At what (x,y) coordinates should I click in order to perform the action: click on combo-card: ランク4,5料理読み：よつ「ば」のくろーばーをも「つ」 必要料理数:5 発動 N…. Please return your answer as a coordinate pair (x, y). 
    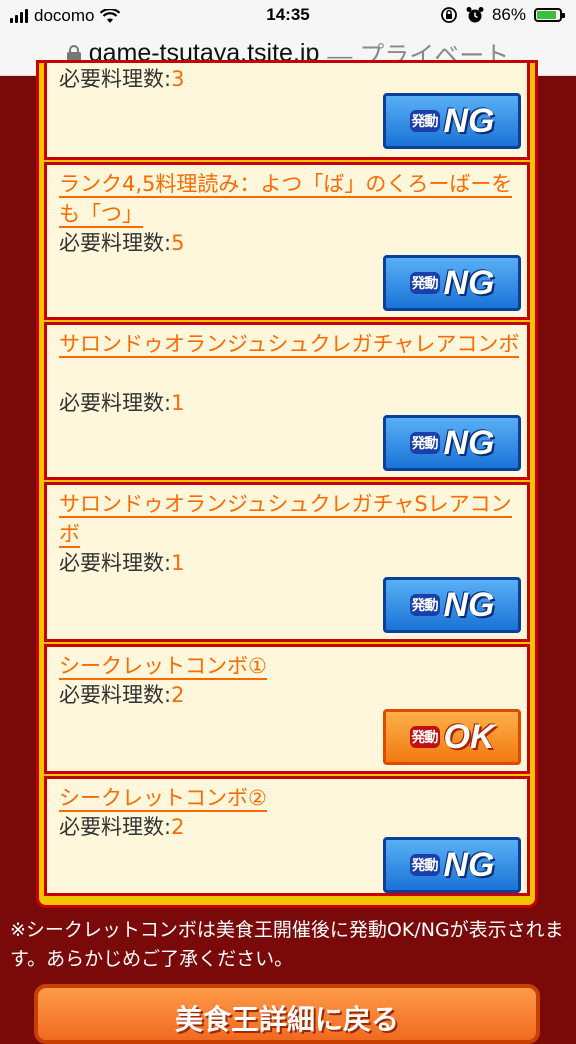
    Looking at the image, I should click on (287, 241).